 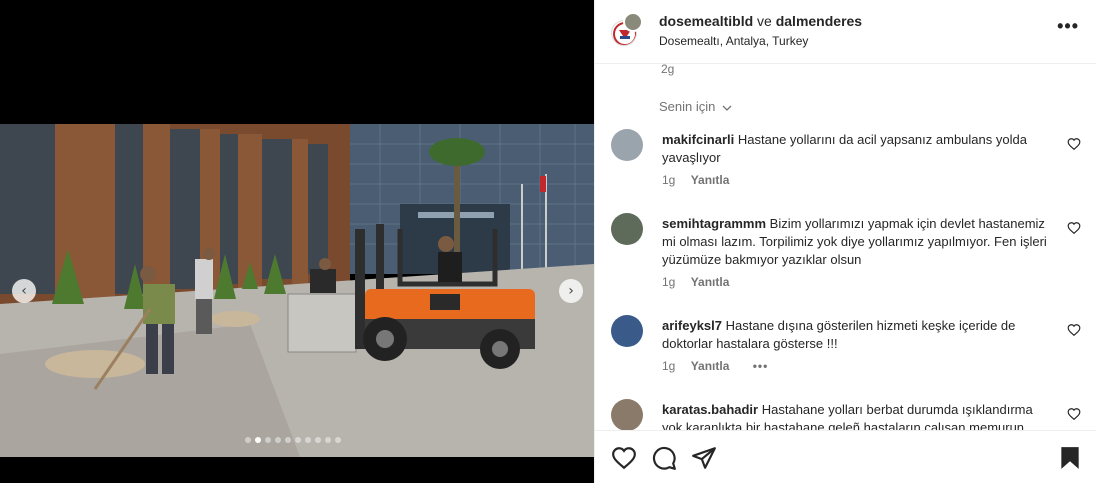 I want to click on post-actions-bar, so click(x=845, y=456).